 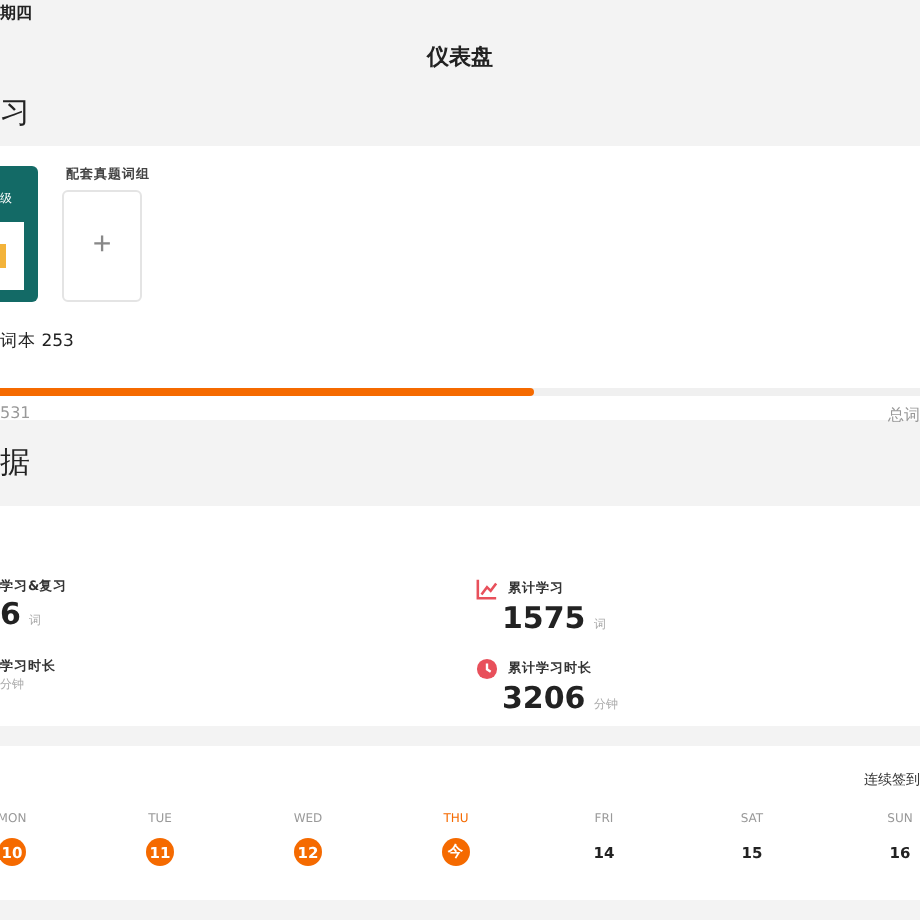 What do you see at coordinates (544, 618) in the screenshot?
I see `stat-value: 1575` at bounding box center [544, 618].